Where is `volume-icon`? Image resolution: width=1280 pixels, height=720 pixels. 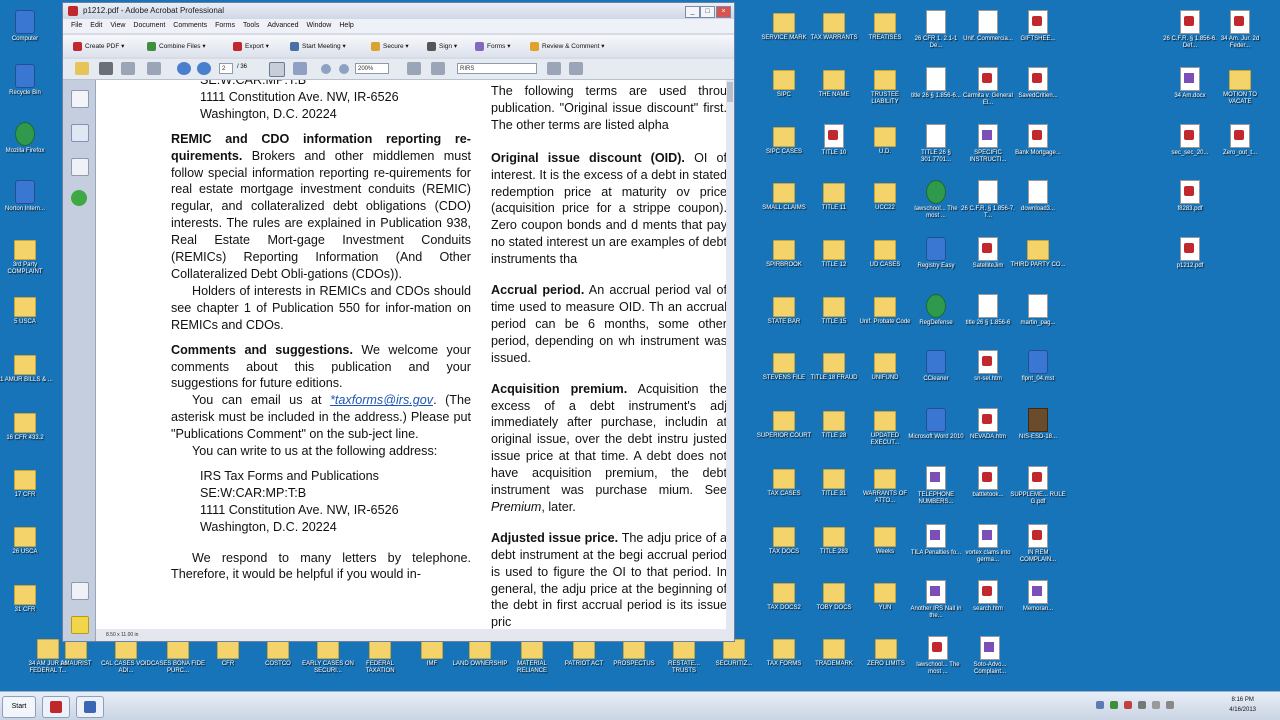
volume-icon is located at coordinates (1142, 705).